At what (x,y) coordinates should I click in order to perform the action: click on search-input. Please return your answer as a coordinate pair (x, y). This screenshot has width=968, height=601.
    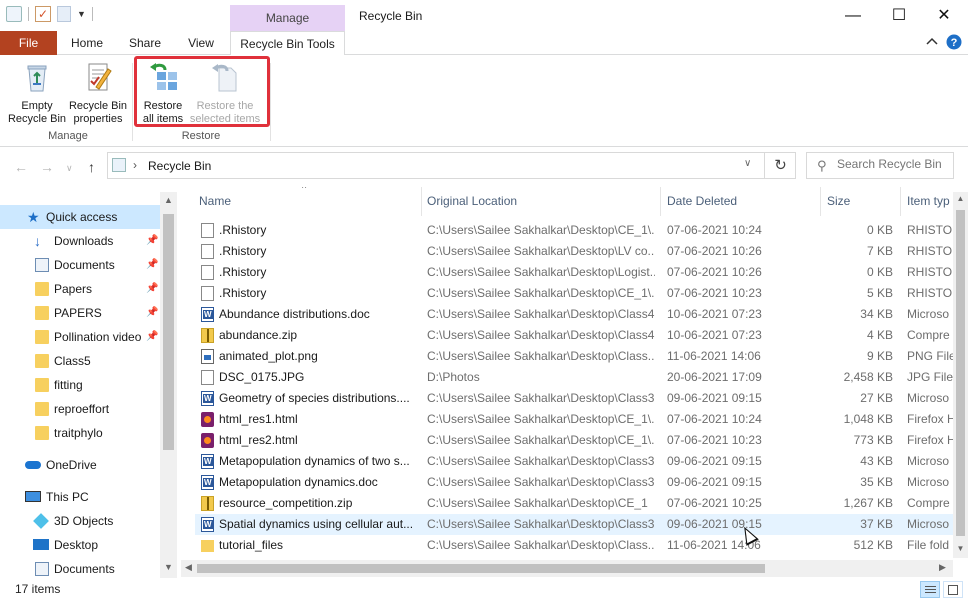
    Looking at the image, I should click on (894, 164).